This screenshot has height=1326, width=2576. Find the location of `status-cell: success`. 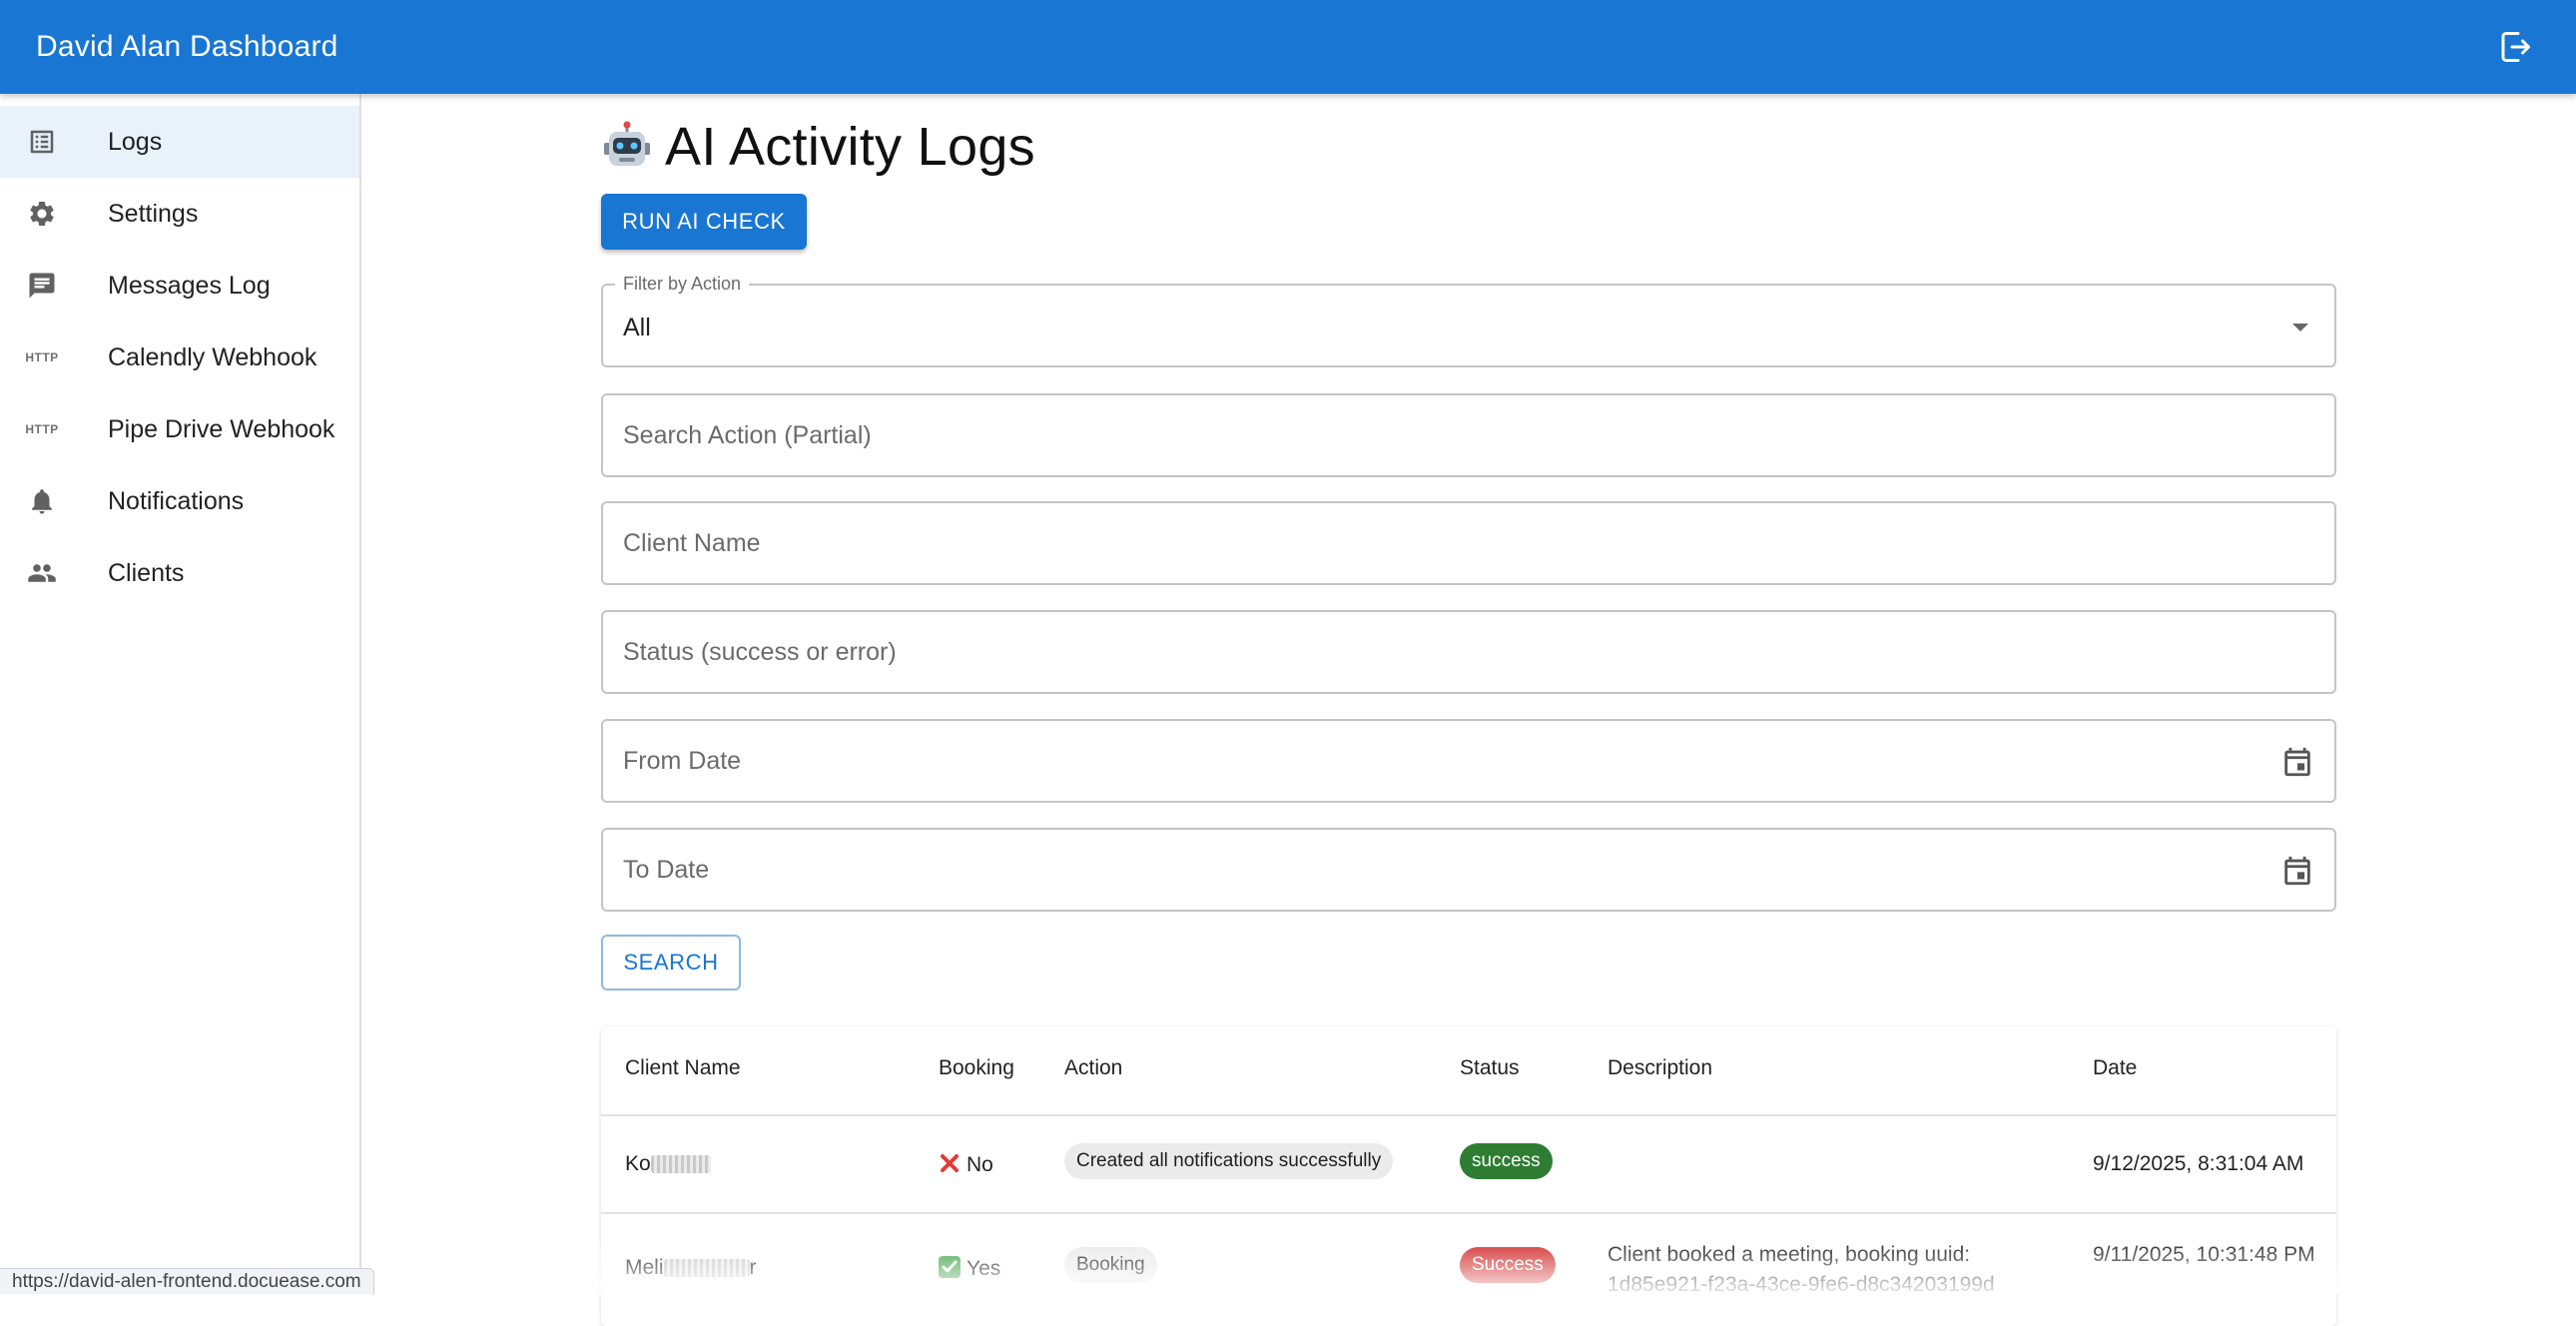

status-cell: success is located at coordinates (1507, 1161).